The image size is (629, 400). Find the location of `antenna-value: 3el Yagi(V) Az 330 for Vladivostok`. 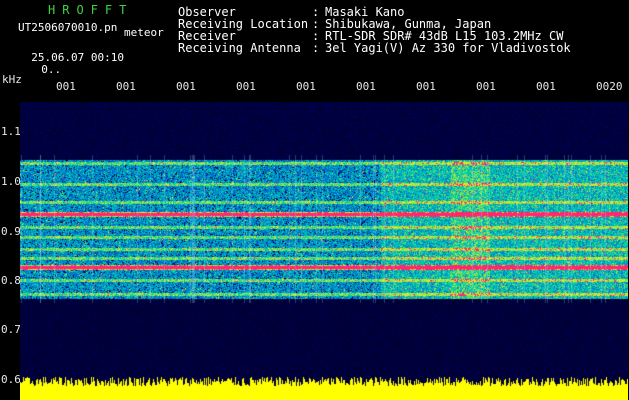

antenna-value: 3el Yagi(V) Az 330 for Vladivostok is located at coordinates (448, 48).